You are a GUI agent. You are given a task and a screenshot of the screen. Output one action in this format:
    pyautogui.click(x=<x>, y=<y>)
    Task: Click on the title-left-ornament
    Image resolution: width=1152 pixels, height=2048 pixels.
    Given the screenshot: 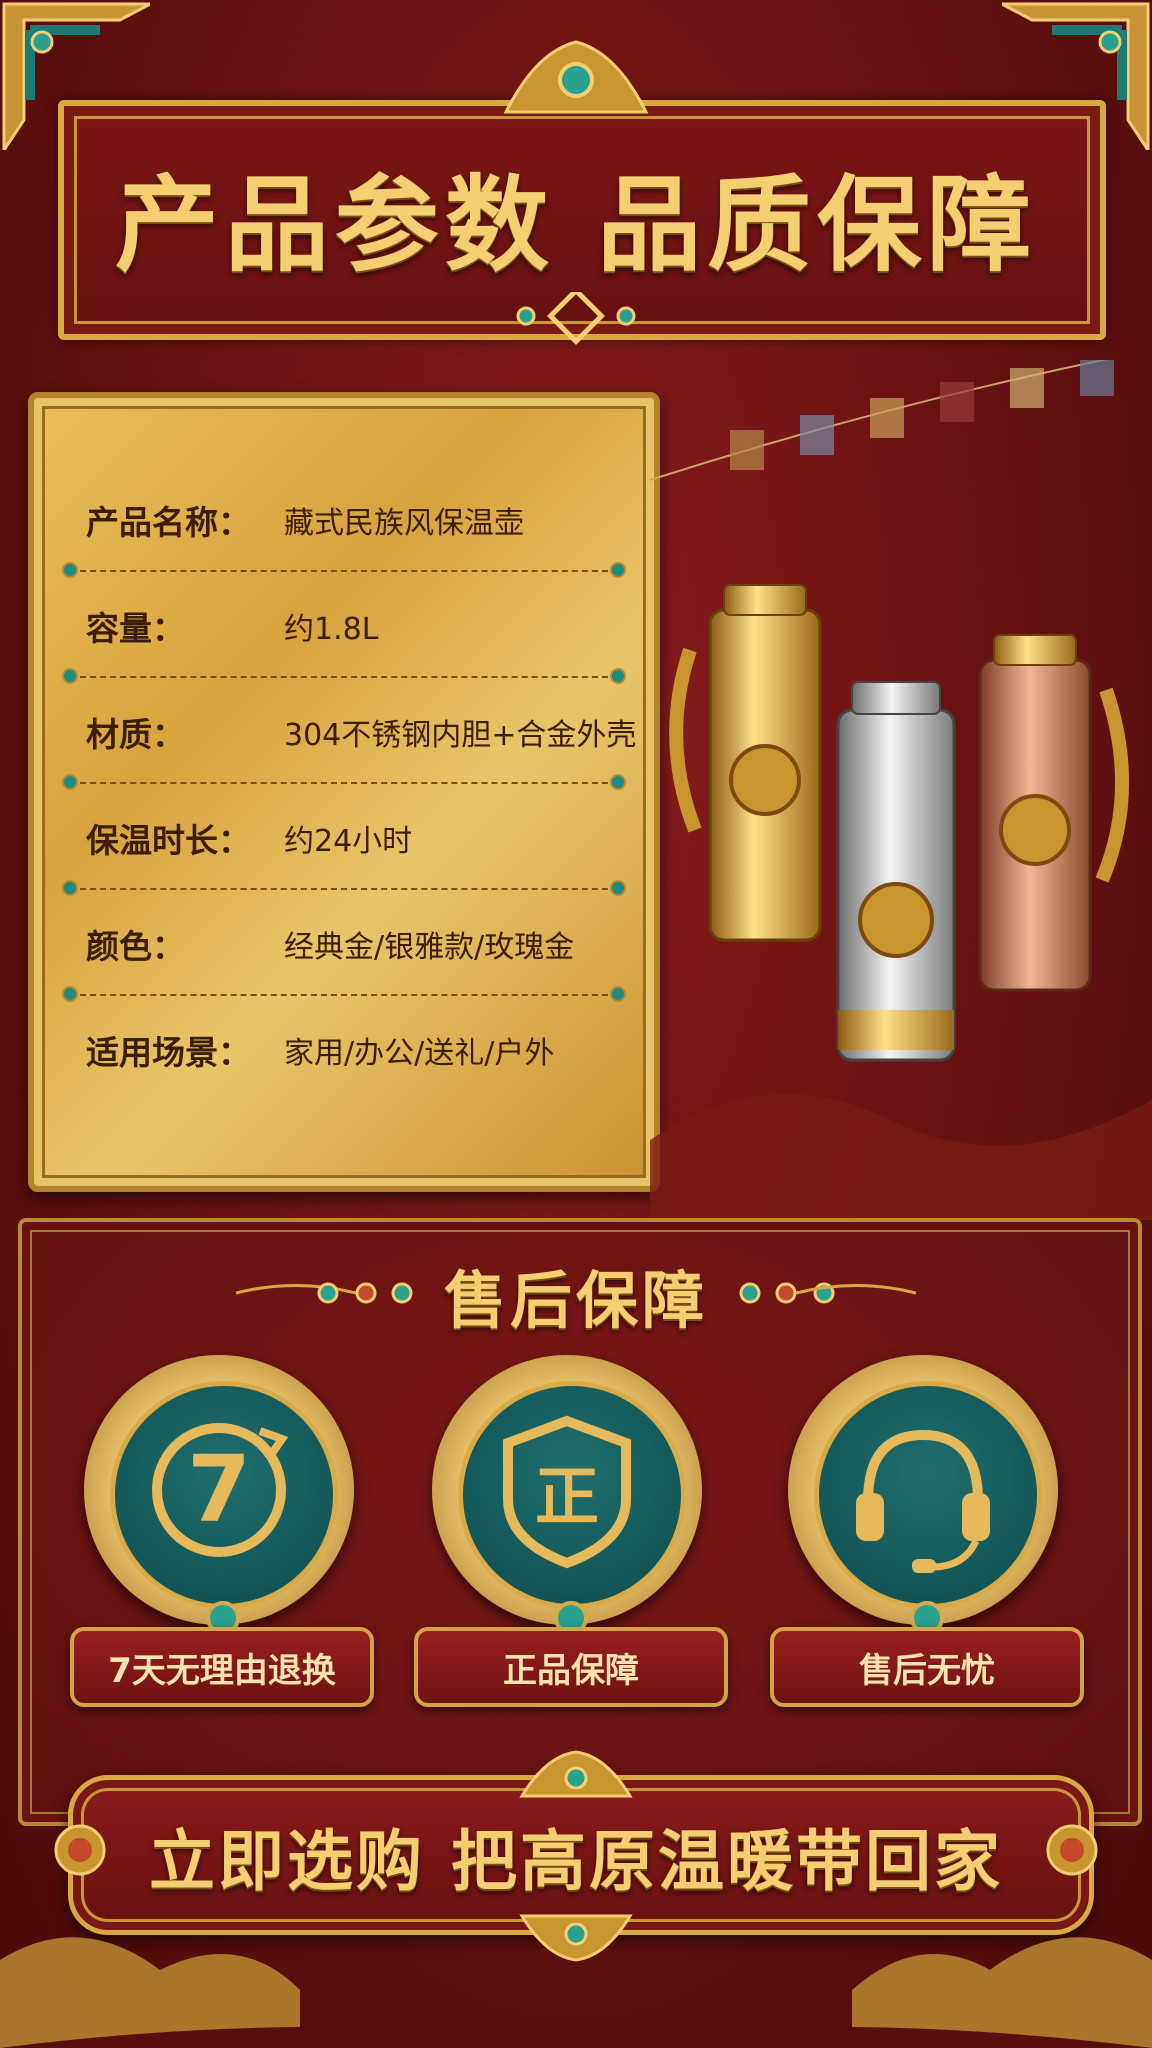 What is the action you would take?
    pyautogui.click(x=324, y=1293)
    